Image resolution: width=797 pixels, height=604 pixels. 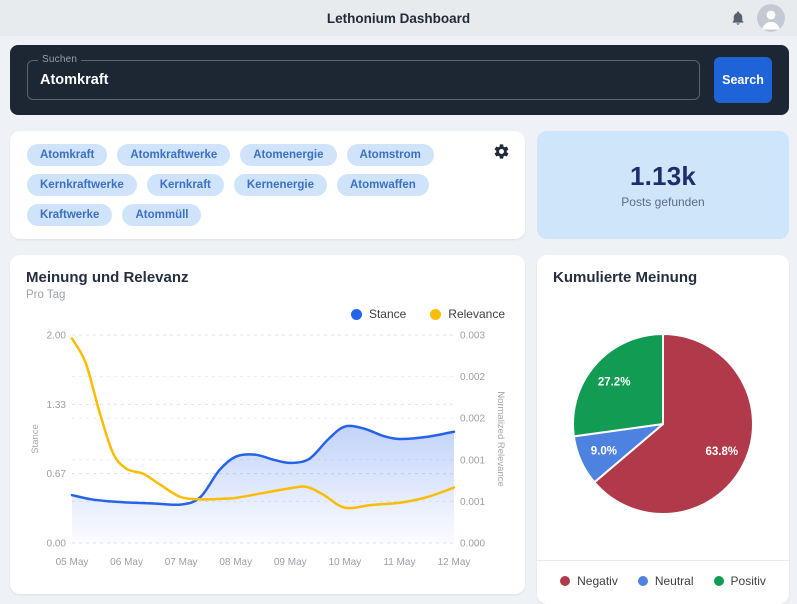 I want to click on posts-found-card: 1.13k Posts gefunden, so click(x=663, y=185).